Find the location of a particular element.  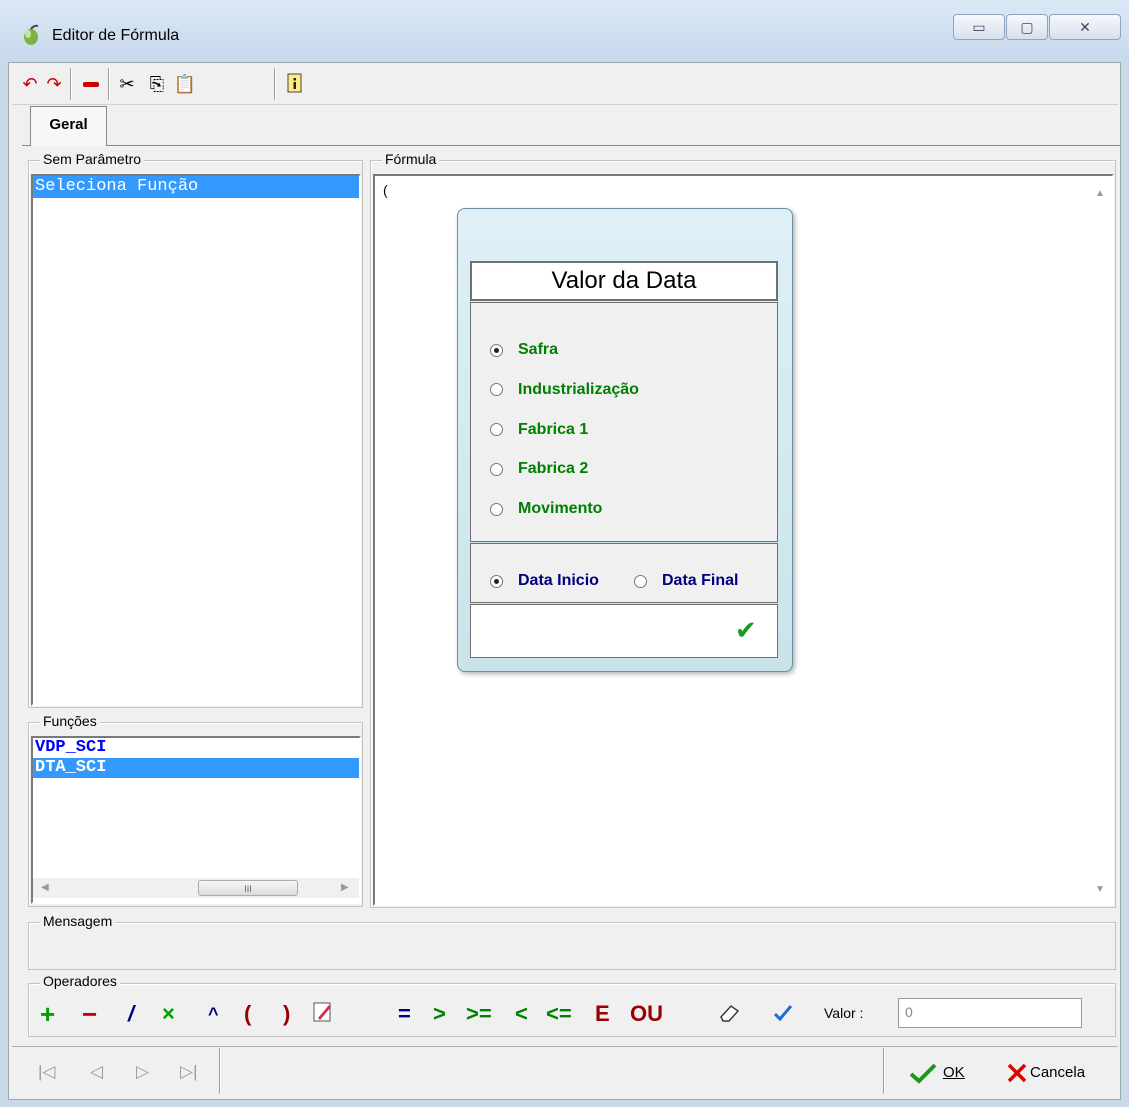

scroll-thumb: III is located at coordinates (248, 888).